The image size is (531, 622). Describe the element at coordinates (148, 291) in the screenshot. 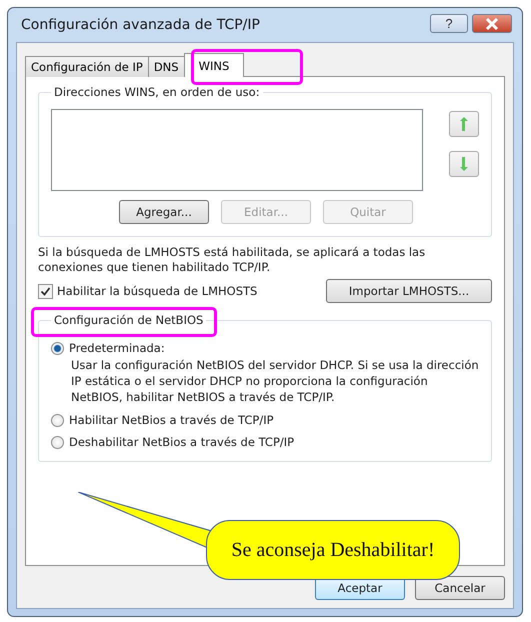

I see `lmhosts-checkbox: Habilitar la búsqueda de LMHOSTS` at that location.